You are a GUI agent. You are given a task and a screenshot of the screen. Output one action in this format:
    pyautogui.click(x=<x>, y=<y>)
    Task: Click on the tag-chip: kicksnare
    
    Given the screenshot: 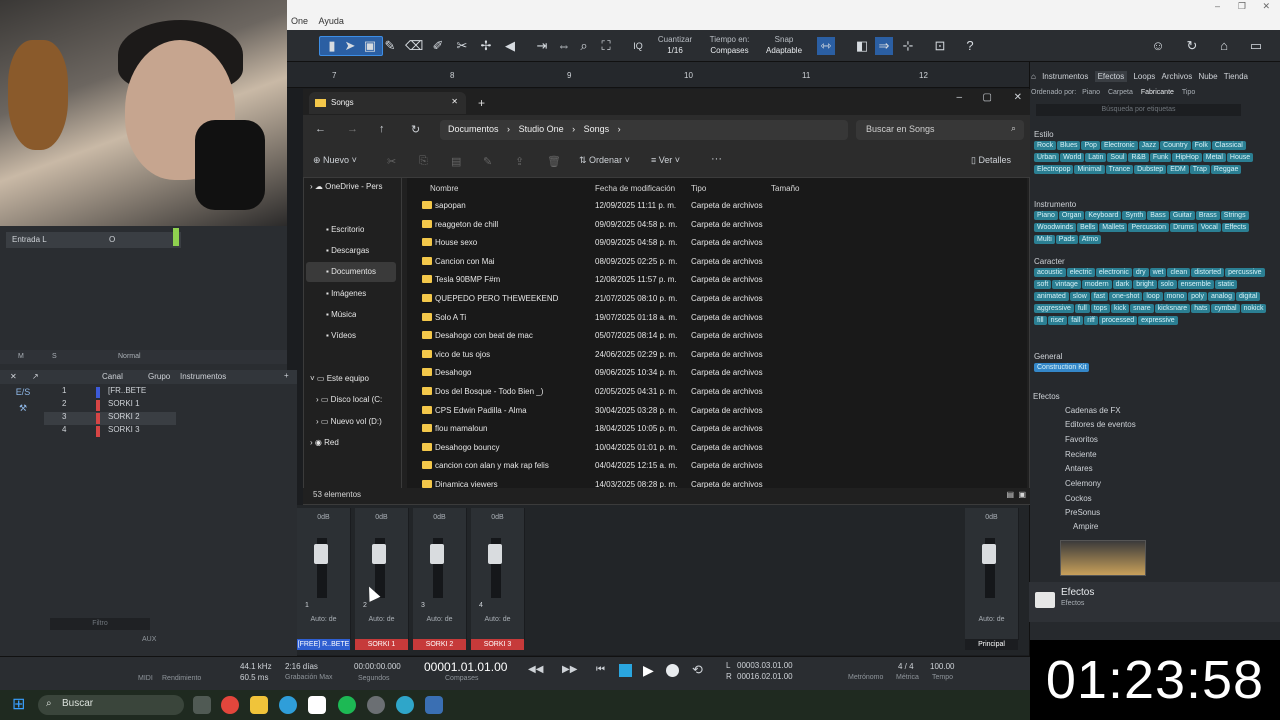 What is the action you would take?
    pyautogui.click(x=1172, y=308)
    